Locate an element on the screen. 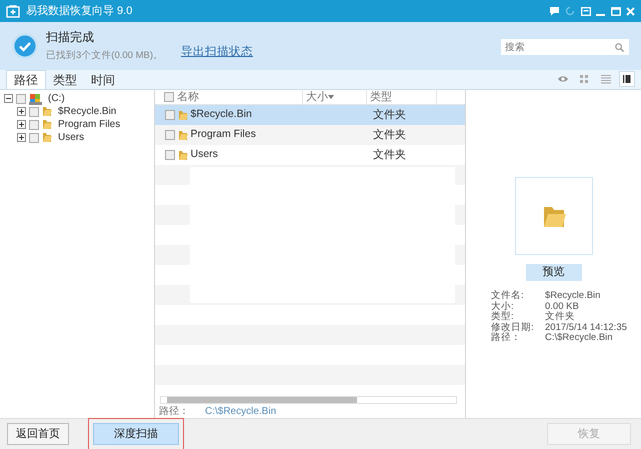 The width and height of the screenshot is (641, 449). tree-item-label: (C:) is located at coordinates (56, 98).